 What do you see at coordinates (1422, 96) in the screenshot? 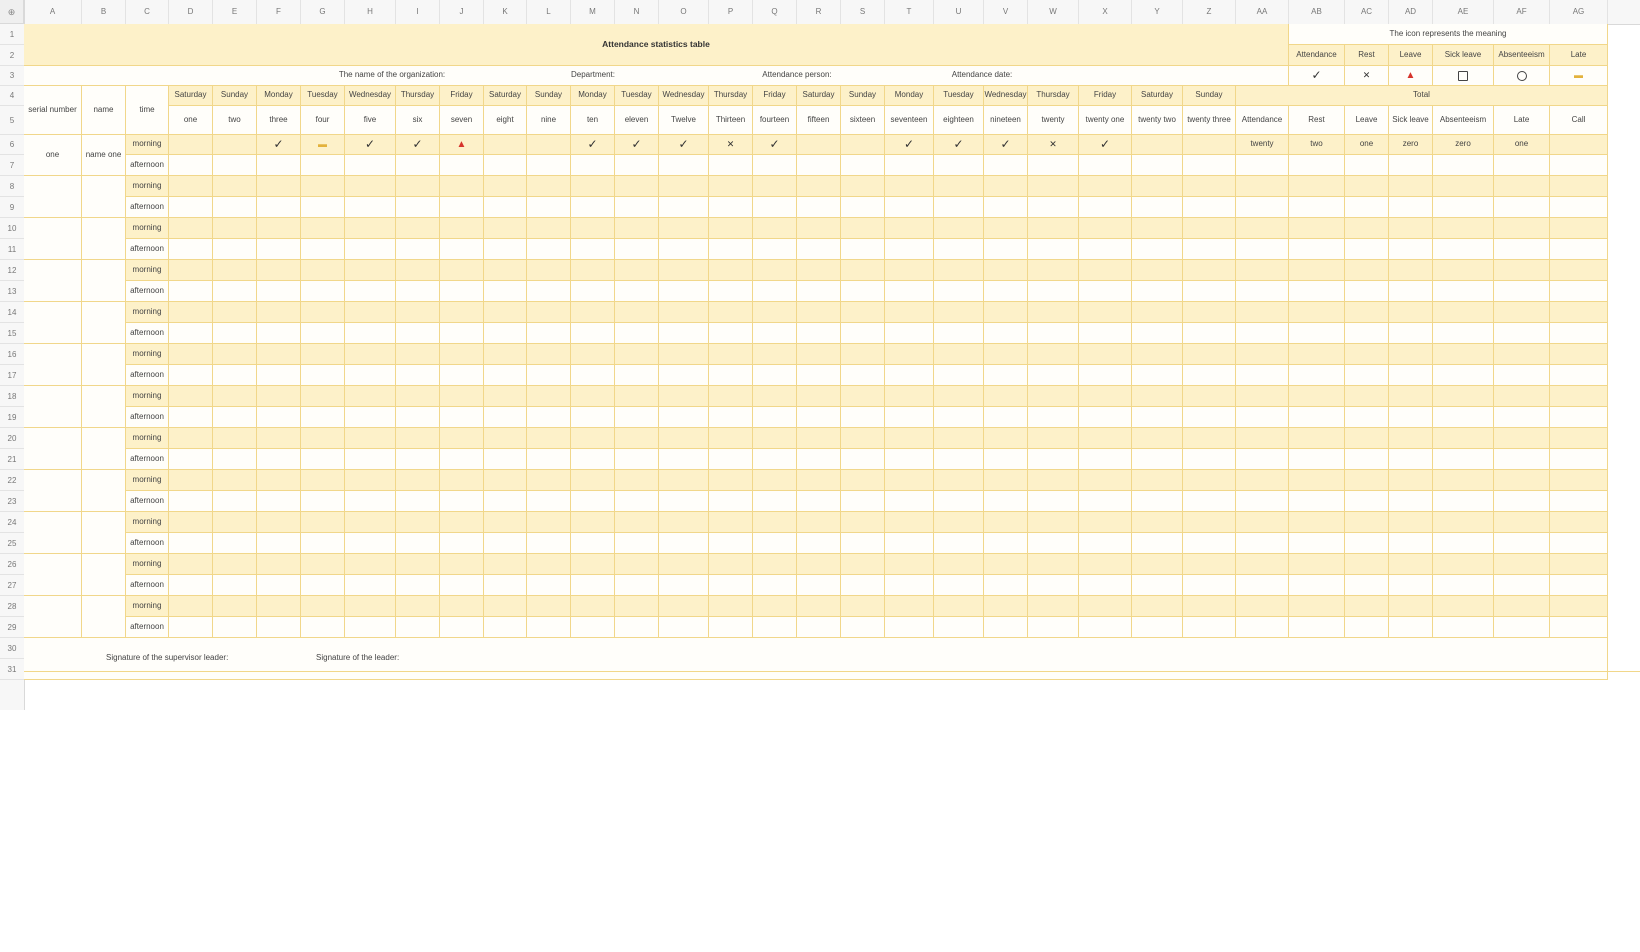
I see `total-header: Total` at bounding box center [1422, 96].